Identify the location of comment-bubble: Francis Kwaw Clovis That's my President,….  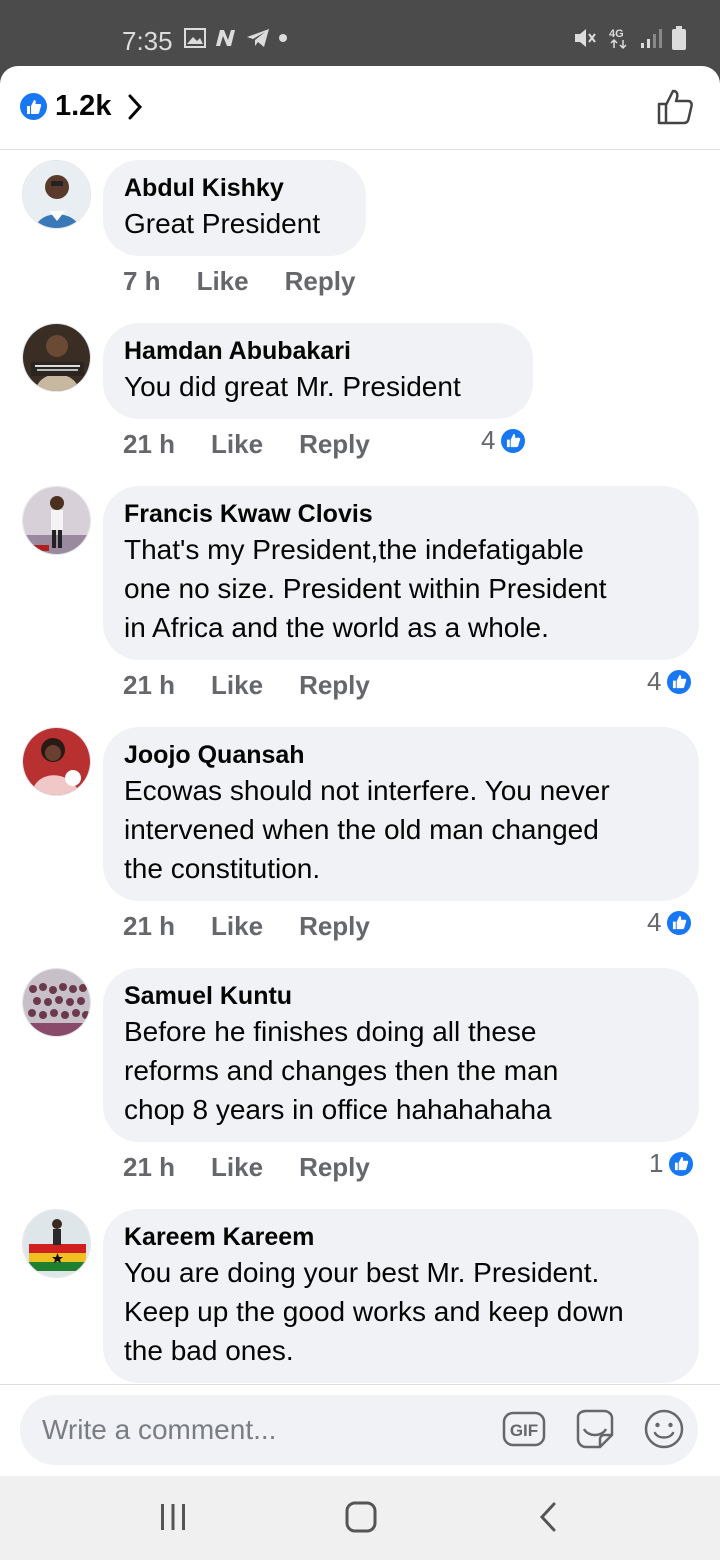
(401, 573).